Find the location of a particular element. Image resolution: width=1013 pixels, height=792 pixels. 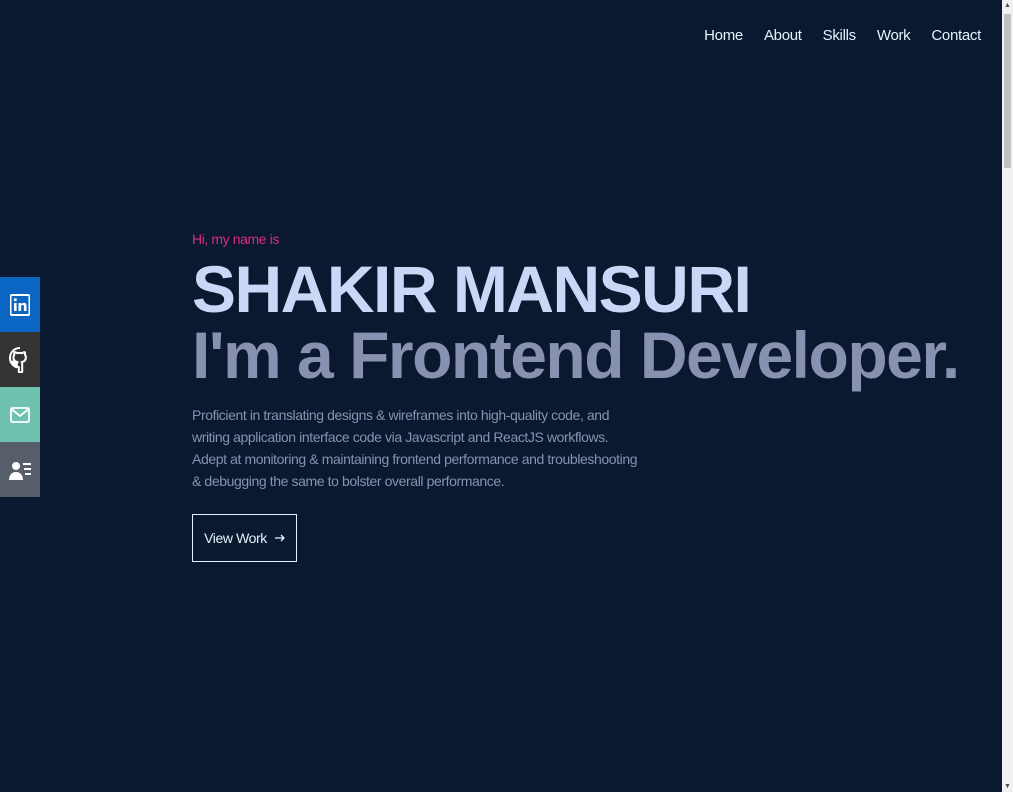

scrollbar-thumb is located at coordinates (1007, 91).